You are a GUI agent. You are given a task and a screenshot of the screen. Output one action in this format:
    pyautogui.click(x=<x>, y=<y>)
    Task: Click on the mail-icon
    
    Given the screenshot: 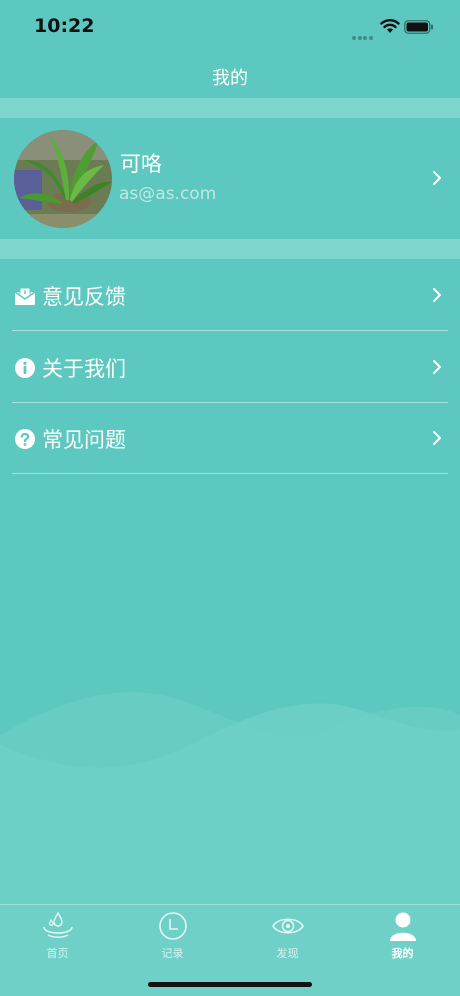 What is the action you would take?
    pyautogui.click(x=25, y=296)
    